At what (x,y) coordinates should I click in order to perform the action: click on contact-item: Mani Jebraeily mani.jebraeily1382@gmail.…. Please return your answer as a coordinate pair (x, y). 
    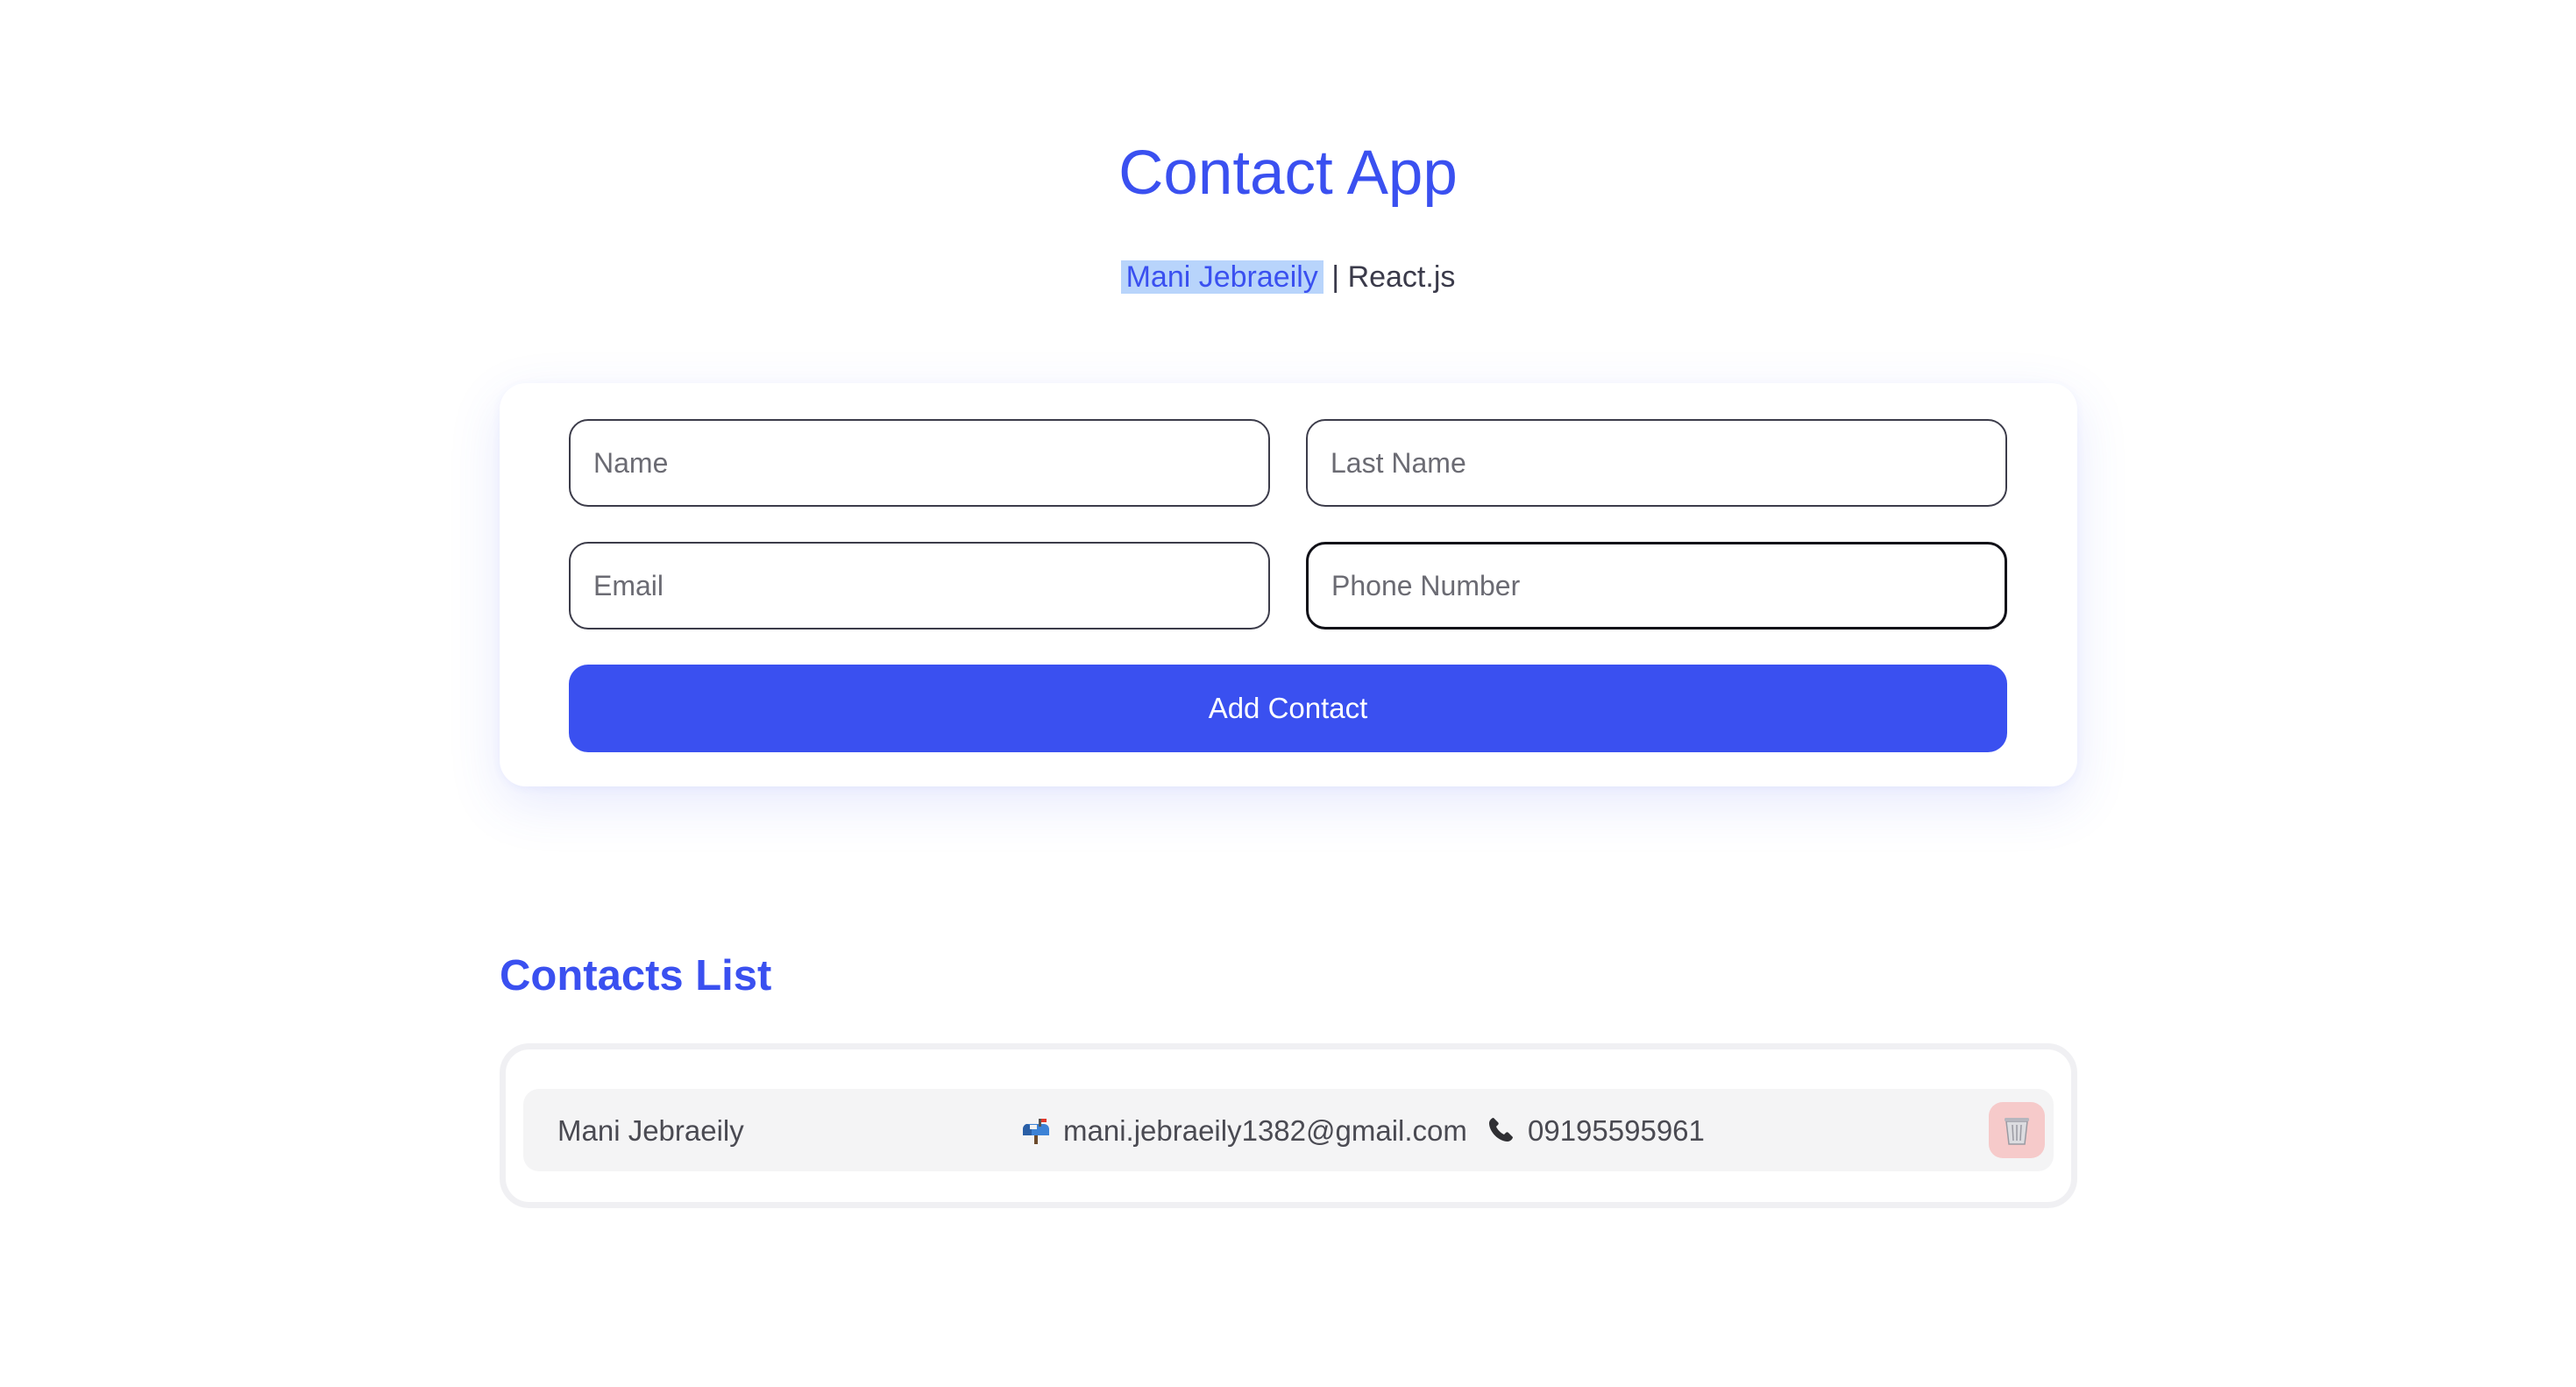
    Looking at the image, I should click on (1289, 1130).